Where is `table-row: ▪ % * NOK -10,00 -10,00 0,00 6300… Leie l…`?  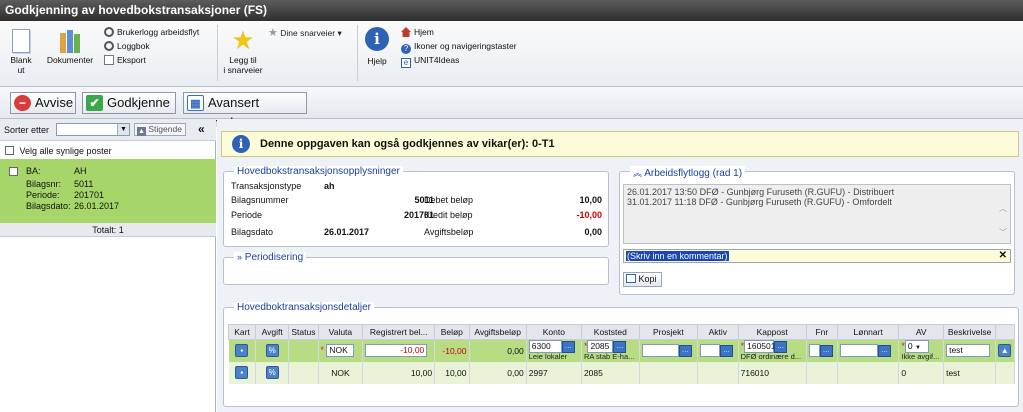 table-row: ▪ % * NOK -10,00 -10,00 0,00 6300… Leie l… is located at coordinates (621, 350).